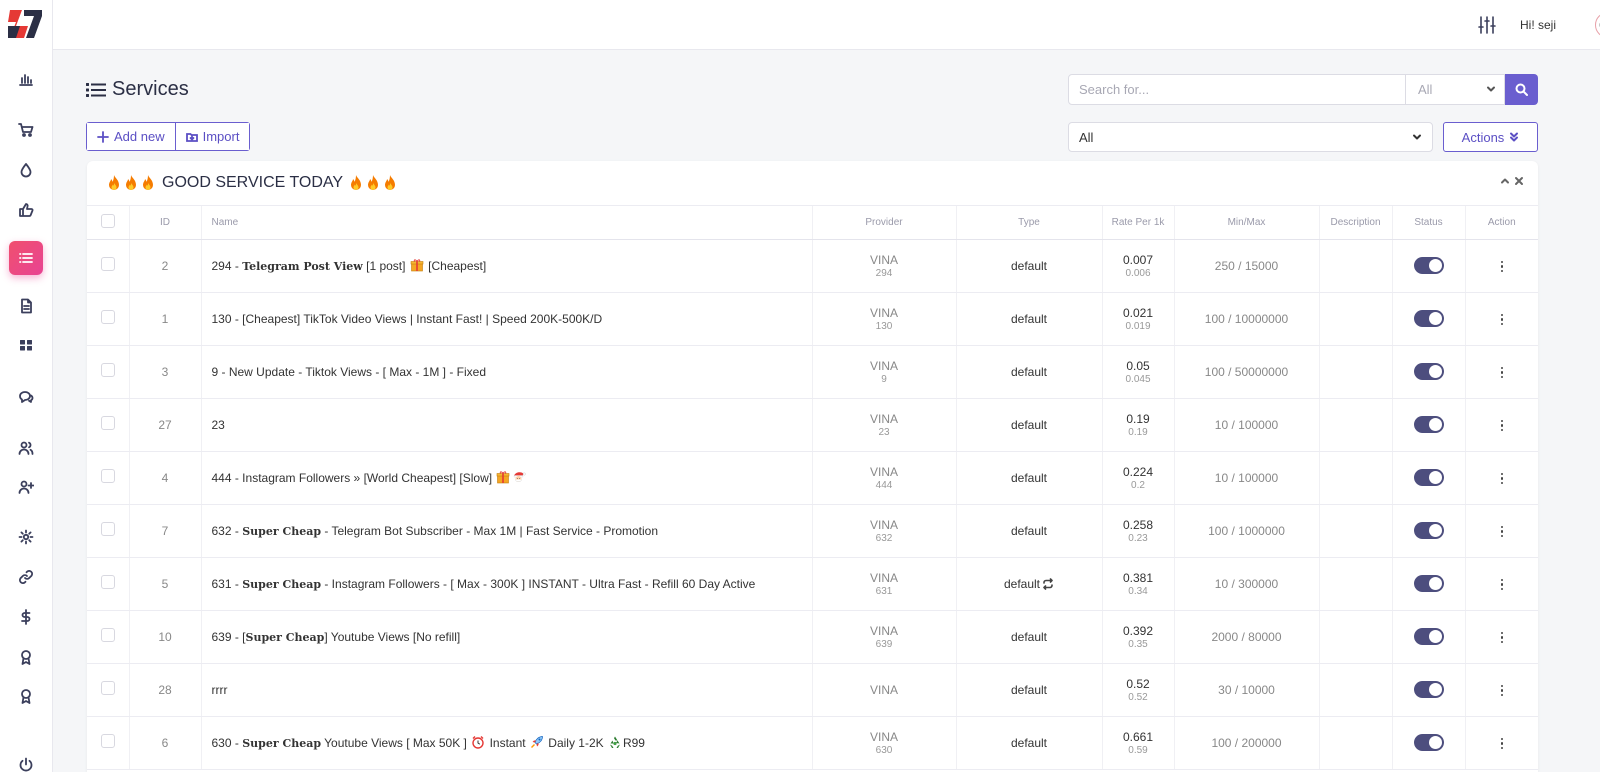  What do you see at coordinates (884, 432) in the screenshot?
I see `provider-service-id: 23` at bounding box center [884, 432].